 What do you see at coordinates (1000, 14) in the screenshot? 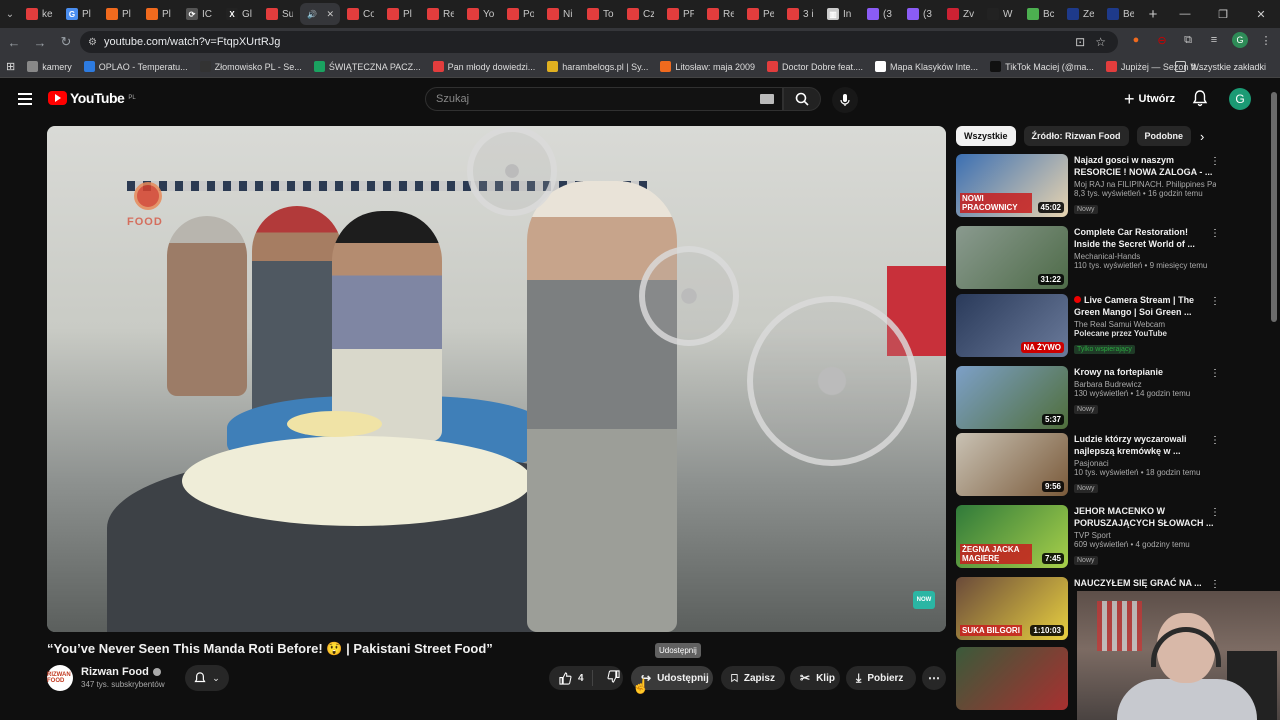
I see `browser-tab: W` at bounding box center [1000, 14].